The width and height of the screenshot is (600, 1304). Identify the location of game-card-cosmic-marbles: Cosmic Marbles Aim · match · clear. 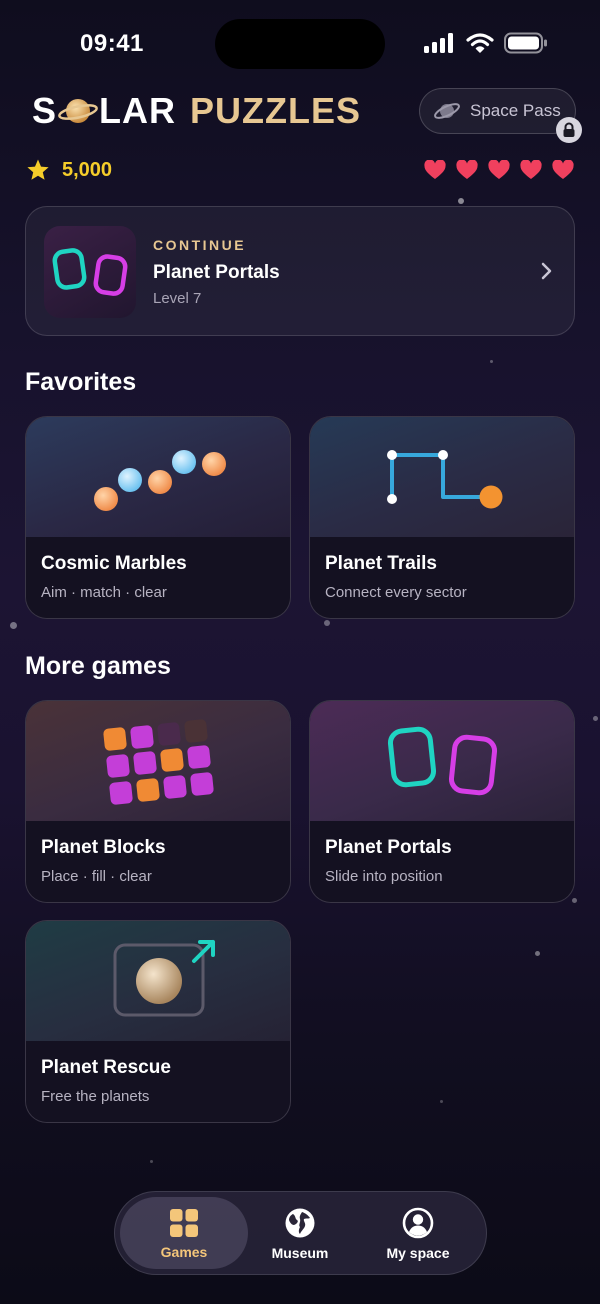
(158, 517).